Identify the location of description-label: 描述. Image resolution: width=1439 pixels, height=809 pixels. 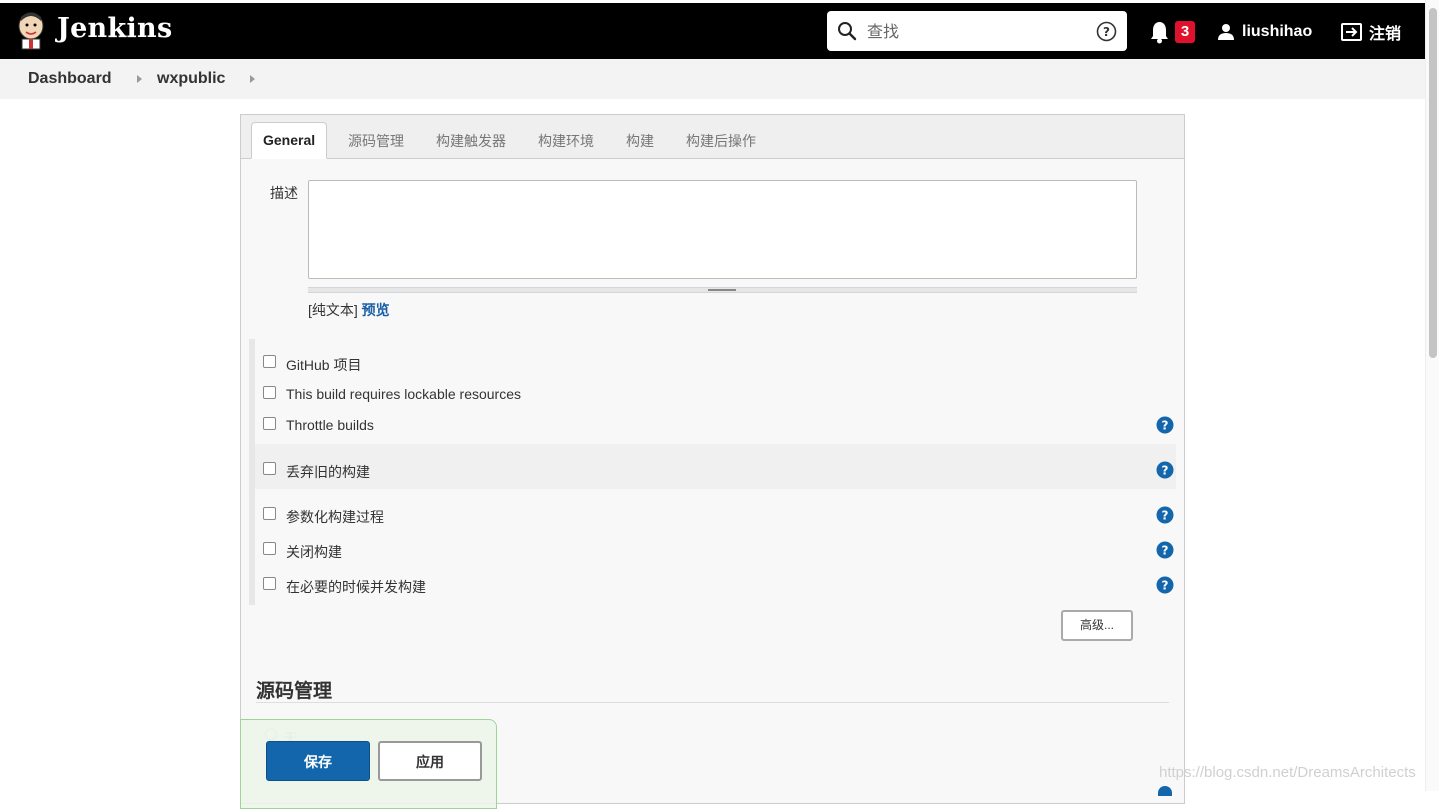
(284, 193).